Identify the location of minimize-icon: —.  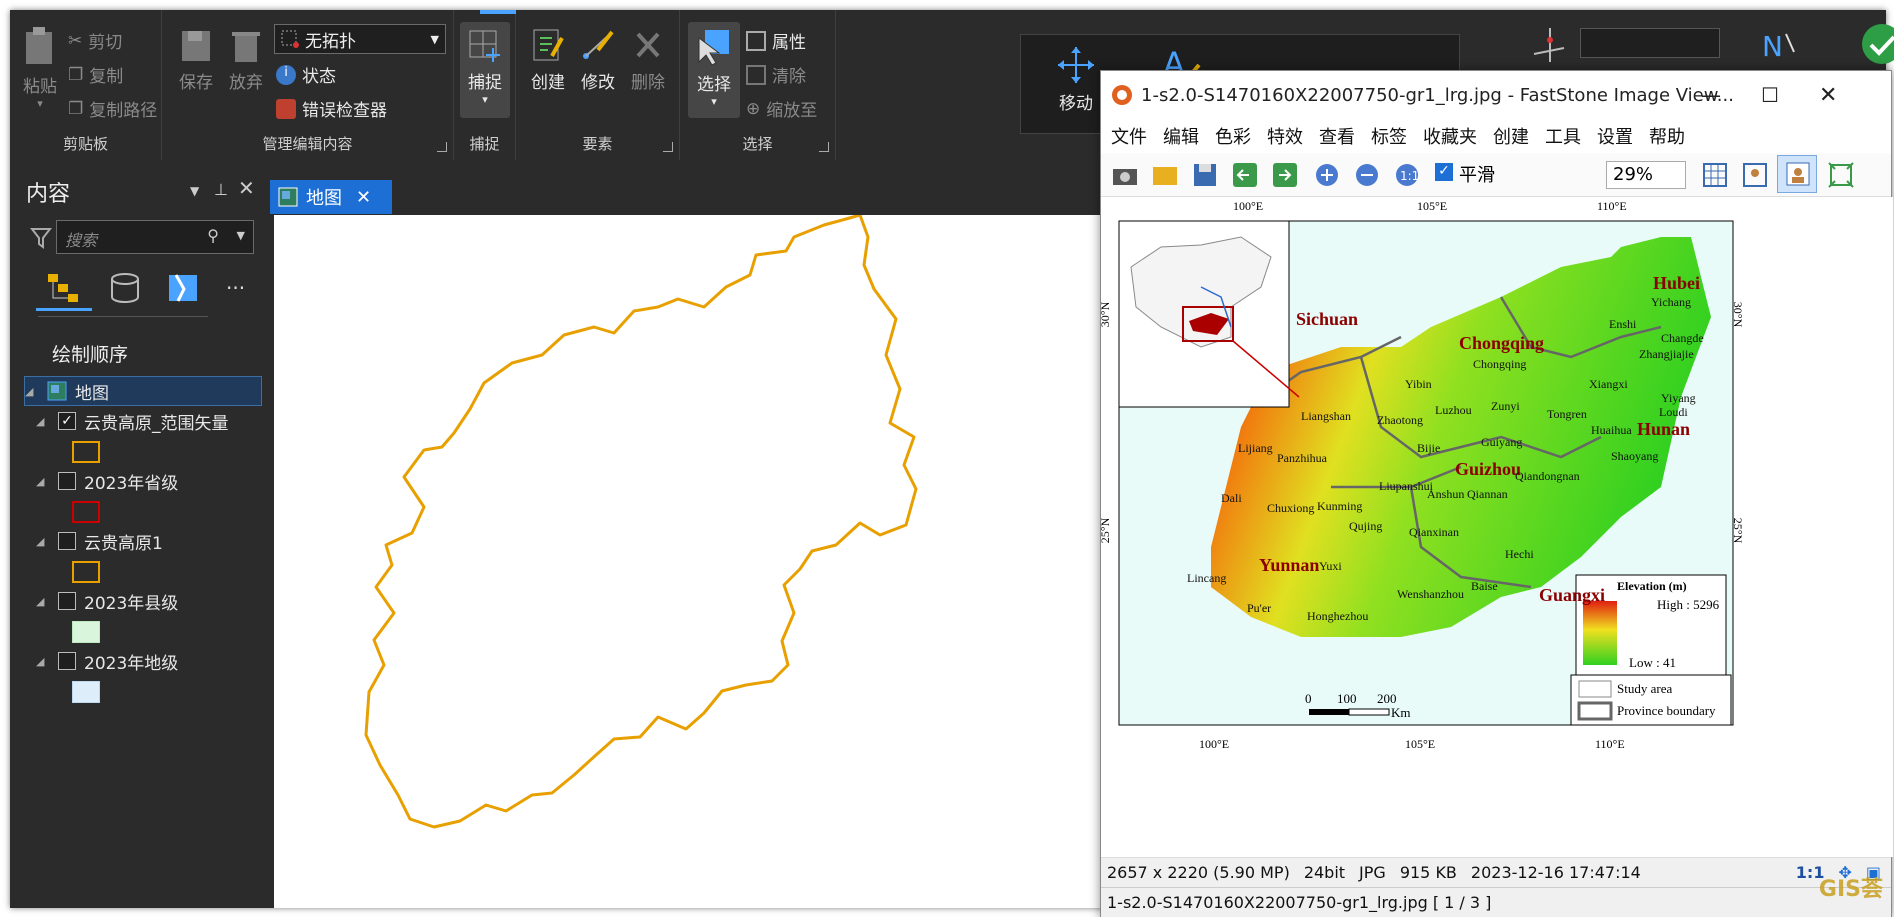
(1711, 95).